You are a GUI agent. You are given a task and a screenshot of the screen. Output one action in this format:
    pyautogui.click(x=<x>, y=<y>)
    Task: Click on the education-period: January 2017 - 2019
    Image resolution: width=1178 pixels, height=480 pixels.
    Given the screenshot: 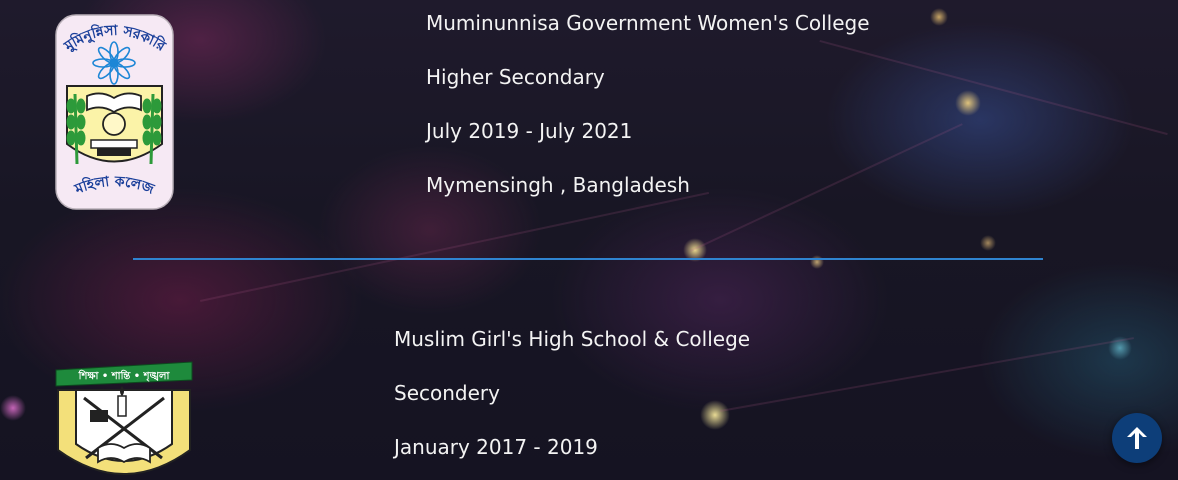 What is the action you would take?
    pyautogui.click(x=496, y=447)
    